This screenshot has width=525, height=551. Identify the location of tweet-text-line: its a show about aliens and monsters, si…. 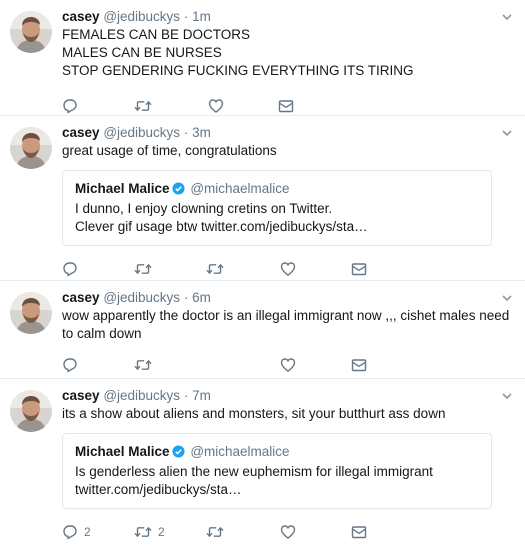
(254, 413).